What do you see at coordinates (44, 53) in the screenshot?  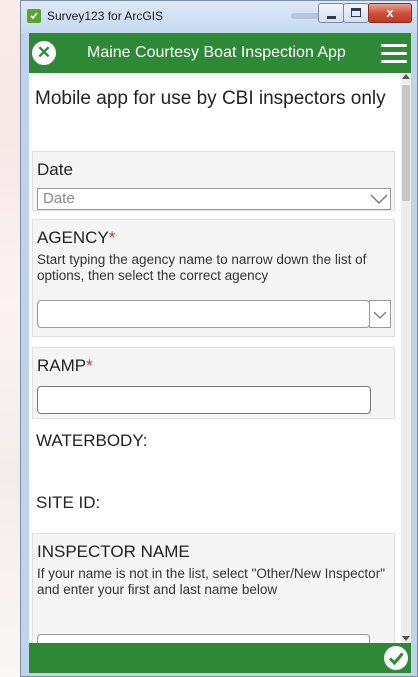 I see `close-icon: ✕` at bounding box center [44, 53].